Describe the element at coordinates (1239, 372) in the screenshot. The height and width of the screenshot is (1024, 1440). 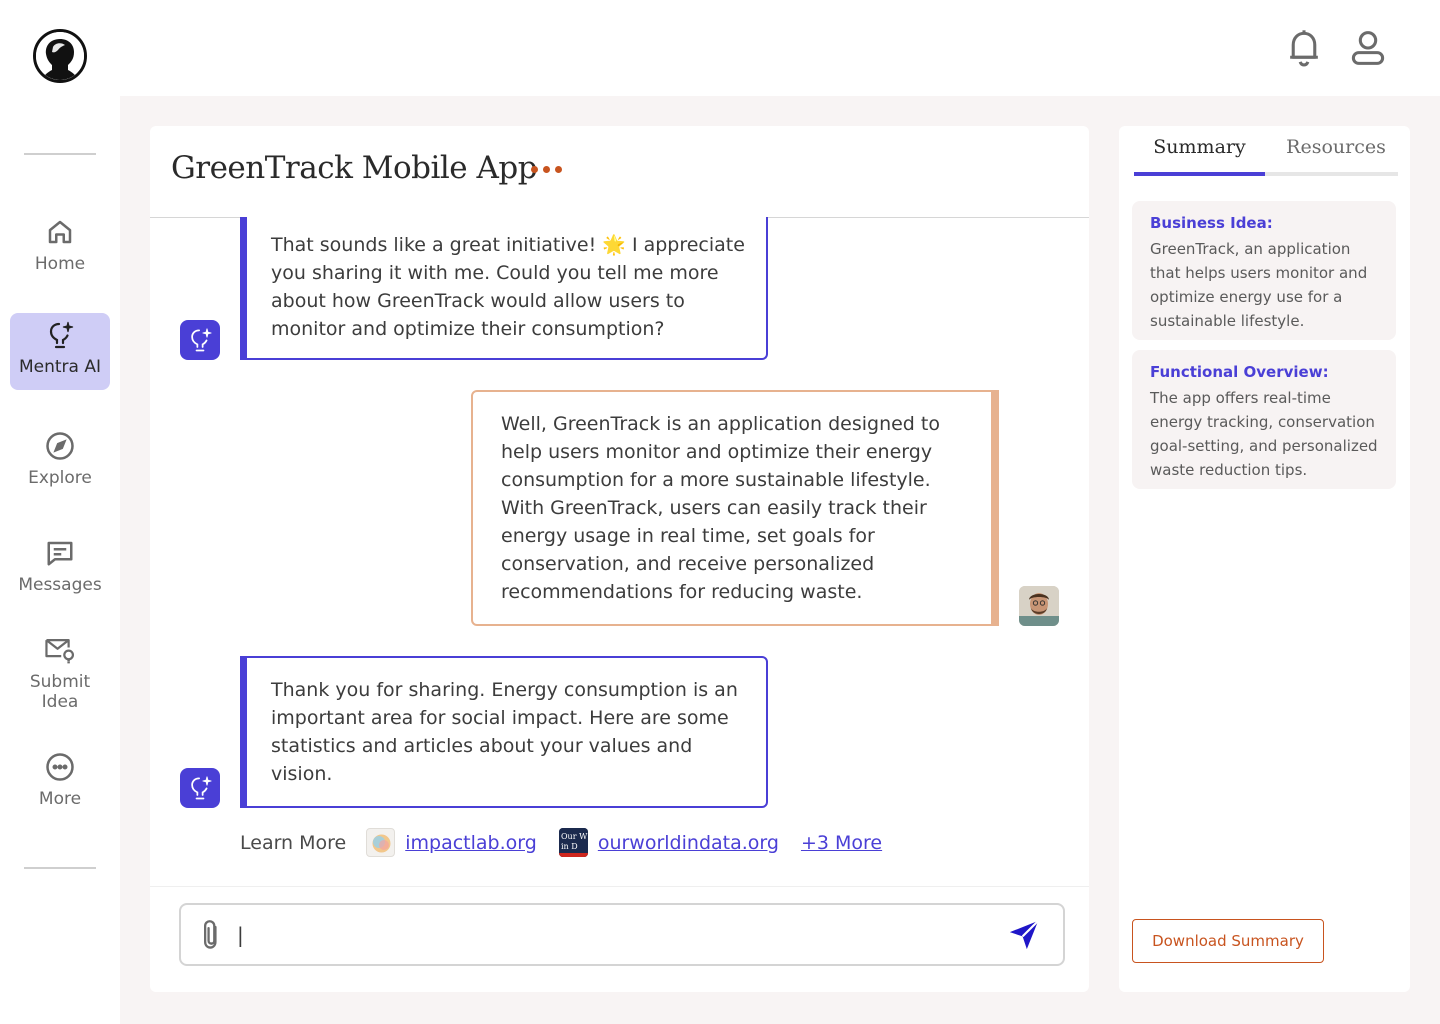
I see `functional-overview-title: Functional Overview:` at that location.